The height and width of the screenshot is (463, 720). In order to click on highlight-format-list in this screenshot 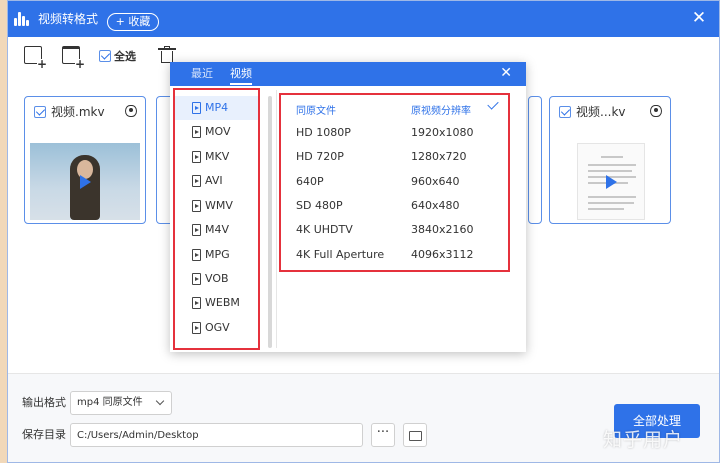, I will do `click(216, 219)`.